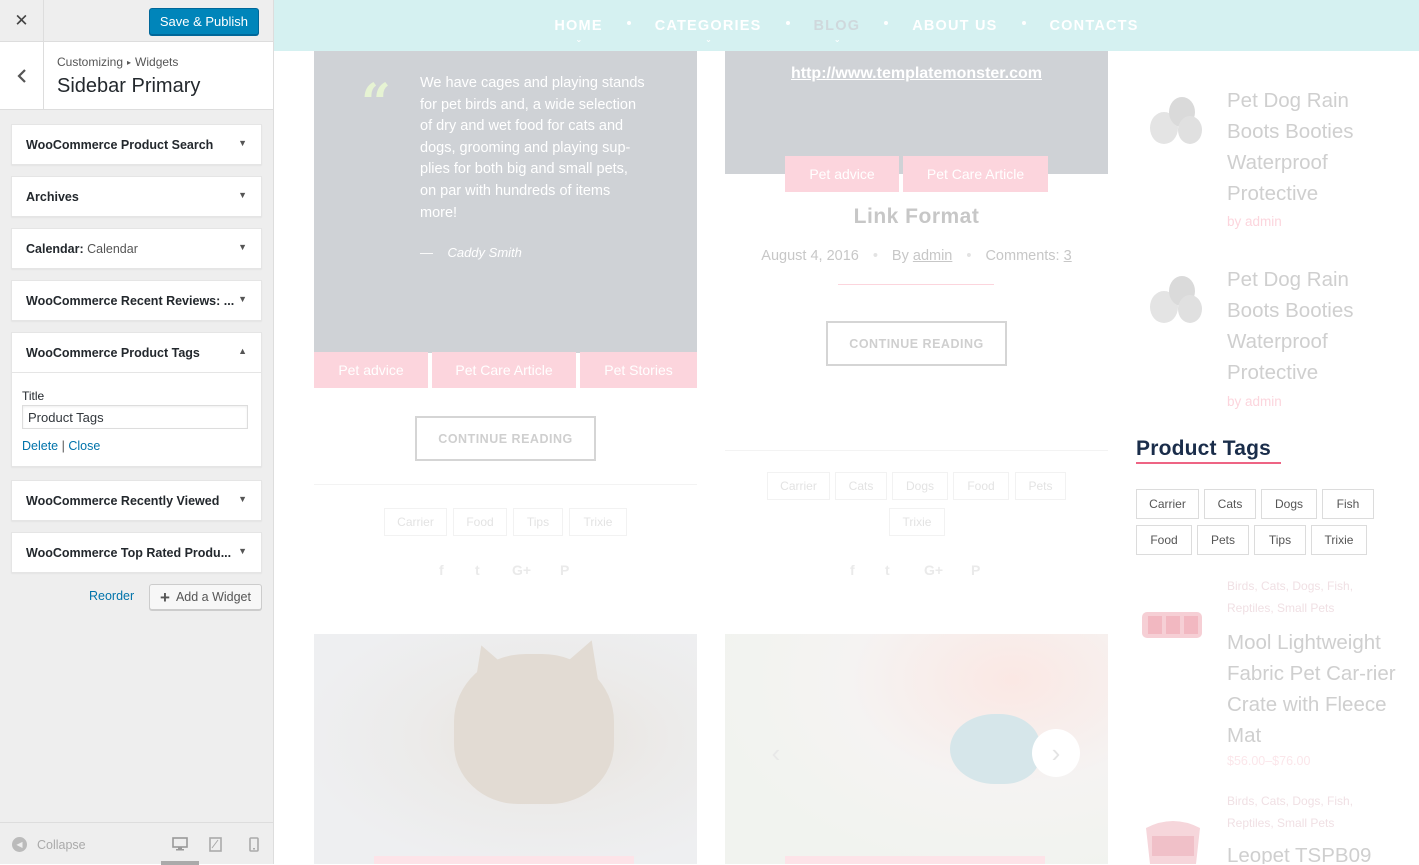  What do you see at coordinates (135, 417) in the screenshot?
I see `title-input` at bounding box center [135, 417].